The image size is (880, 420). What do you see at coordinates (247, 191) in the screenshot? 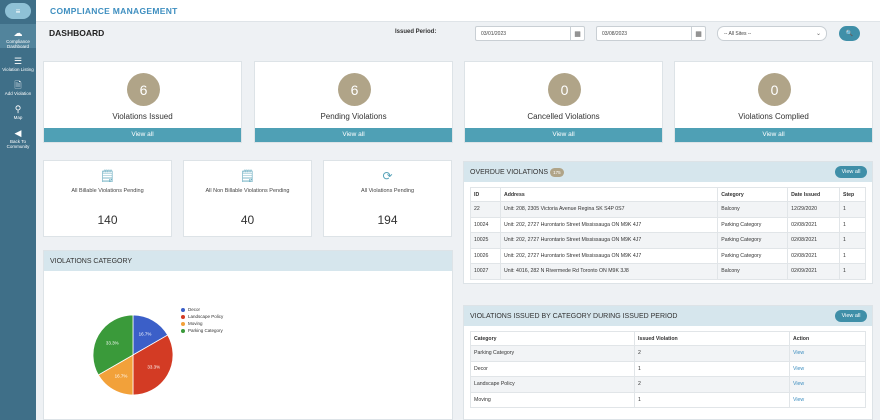
I see `pending-label: All Non Billable Violations Pending` at bounding box center [247, 191].